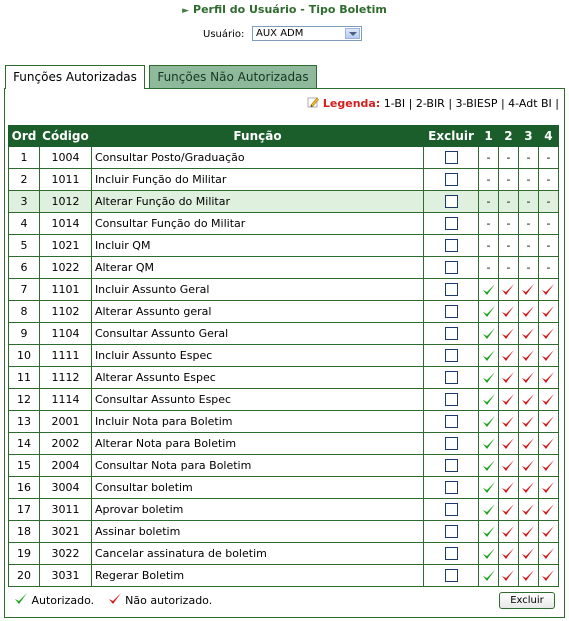  I want to click on page-title: ► Perfil do Usuário - Tipo Boletim, so click(284, 9).